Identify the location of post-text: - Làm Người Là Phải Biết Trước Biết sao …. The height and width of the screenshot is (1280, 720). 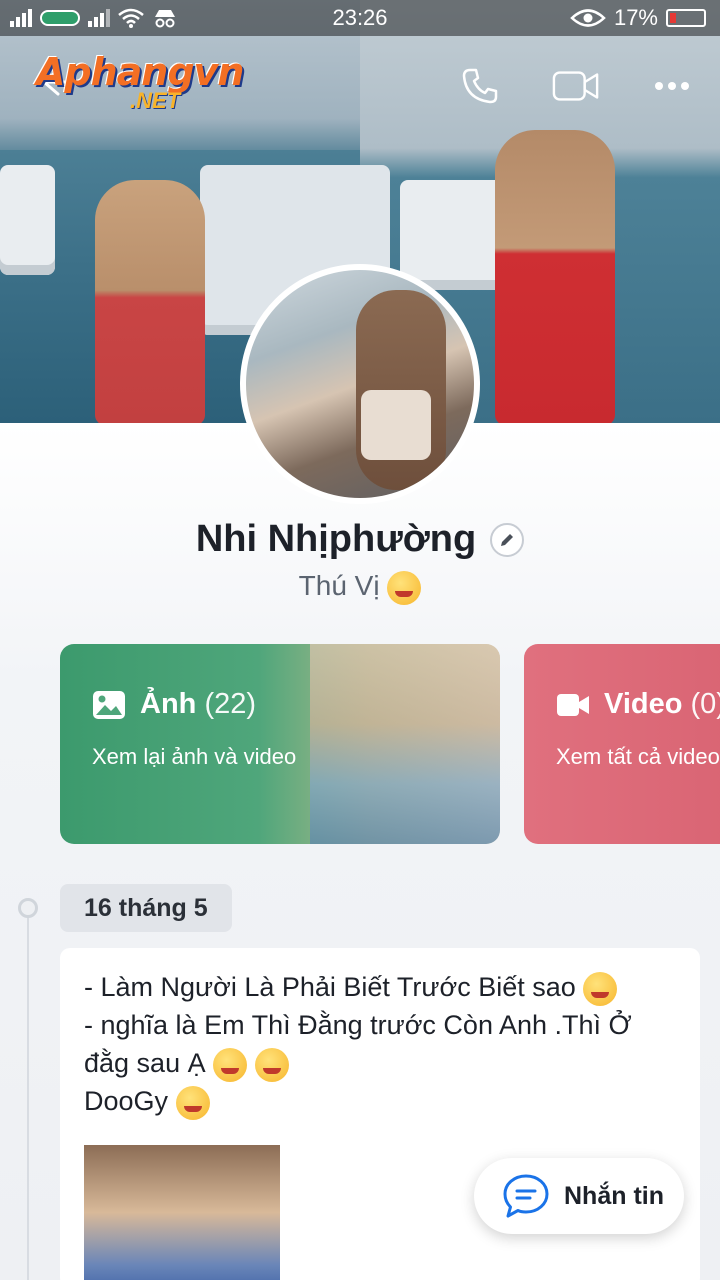
(384, 1044).